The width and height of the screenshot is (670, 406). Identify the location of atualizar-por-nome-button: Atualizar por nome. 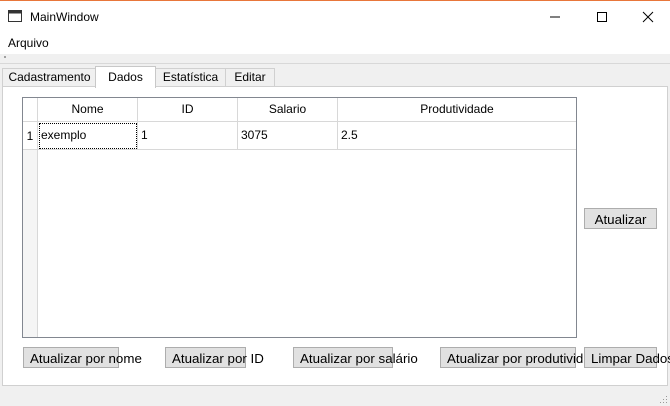
(82, 357).